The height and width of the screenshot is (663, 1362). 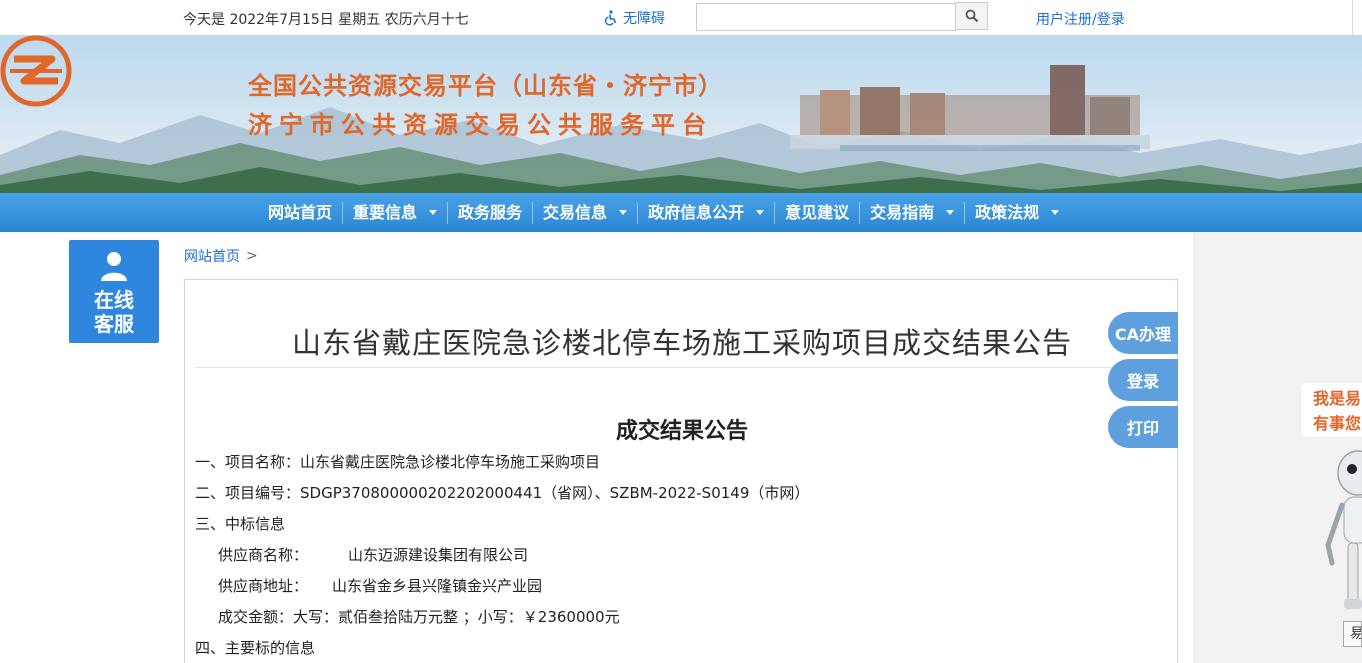 What do you see at coordinates (326, 20) in the screenshot?
I see `date-text: 今天是 2022年7月15日 星期五 农历六月十七` at bounding box center [326, 20].